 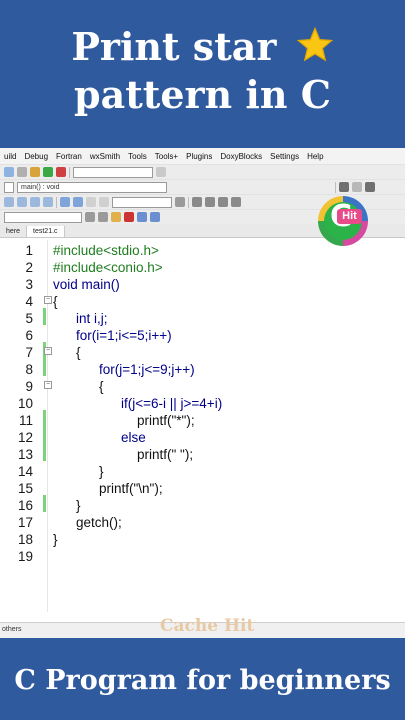 What do you see at coordinates (202, 556) in the screenshot?
I see `code-line: 19` at bounding box center [202, 556].